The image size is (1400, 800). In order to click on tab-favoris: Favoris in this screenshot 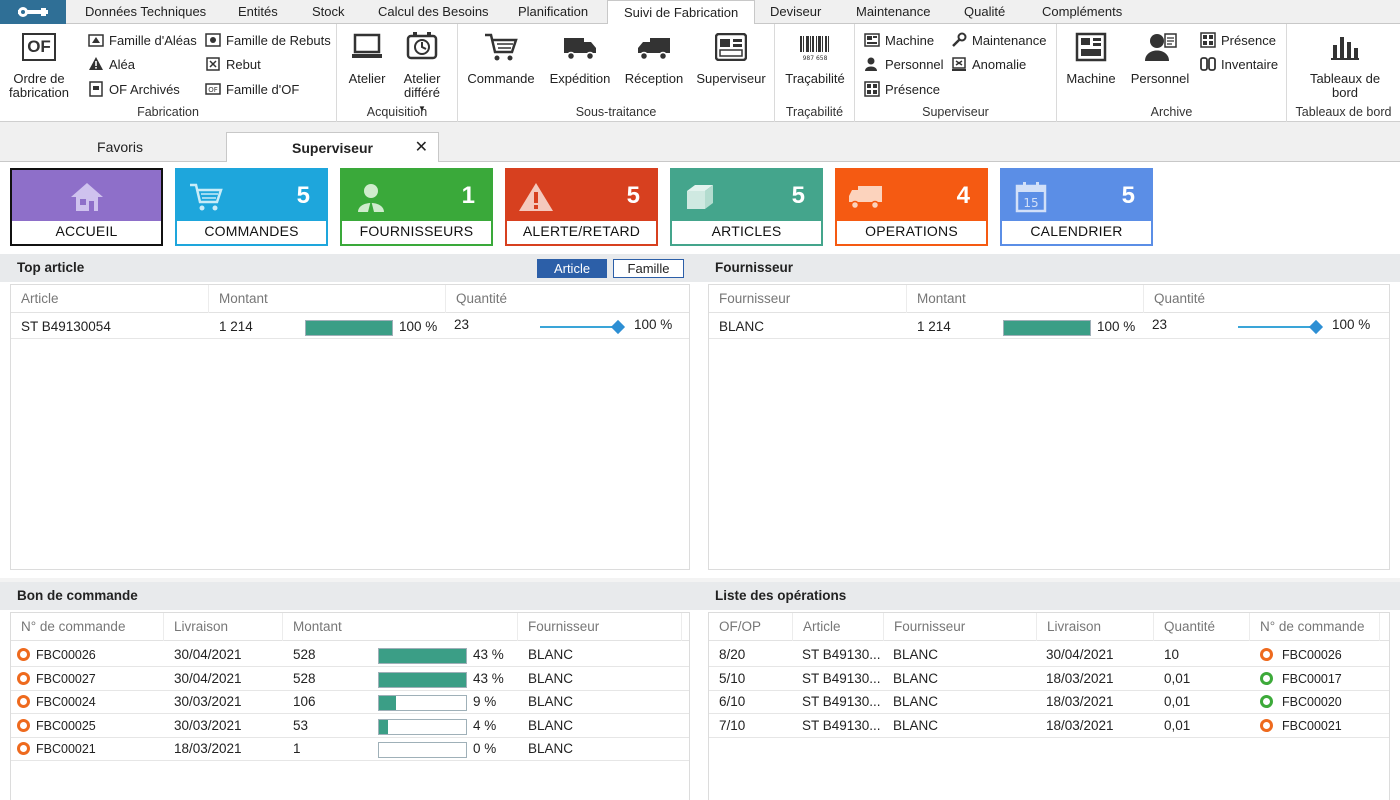, I will do `click(120, 147)`.